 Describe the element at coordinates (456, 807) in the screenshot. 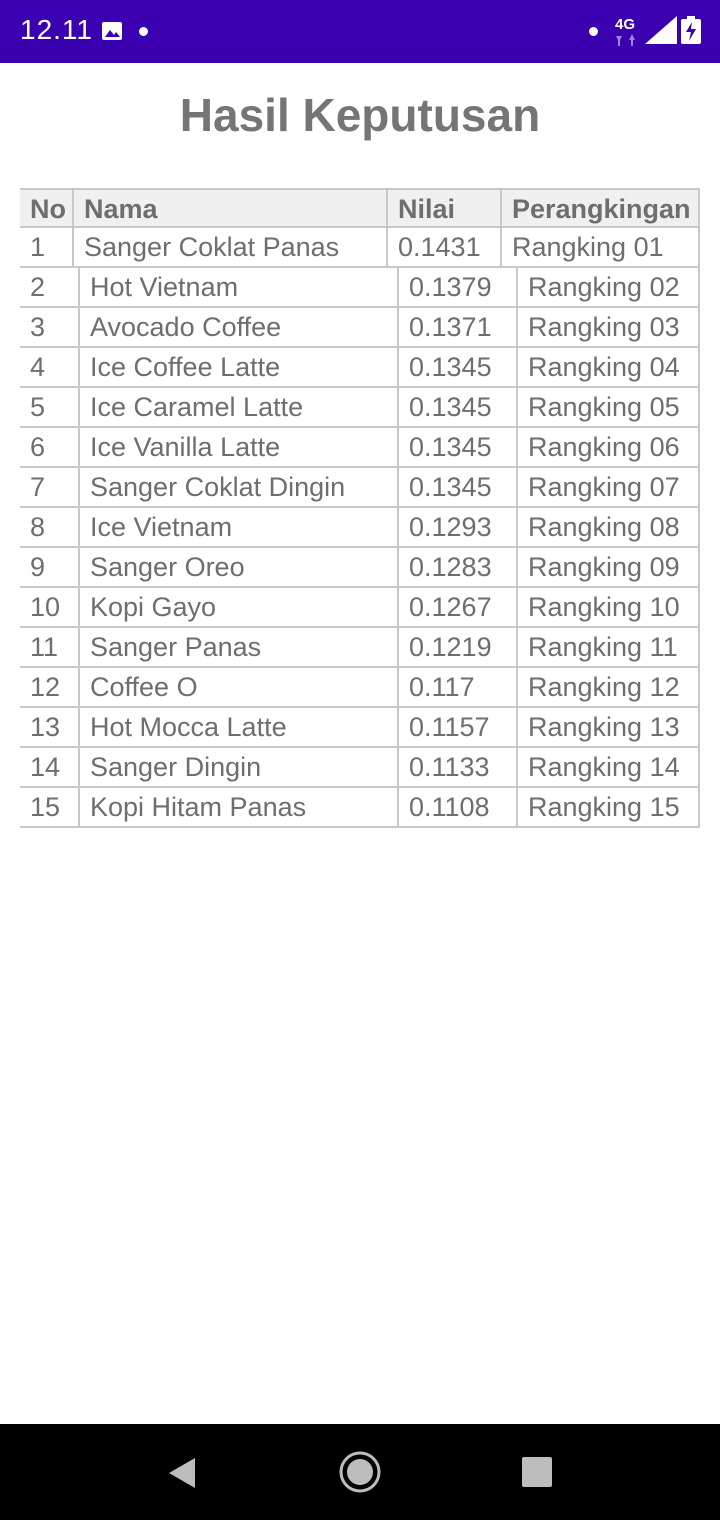

I see `cell-nilai: 0.1108` at that location.